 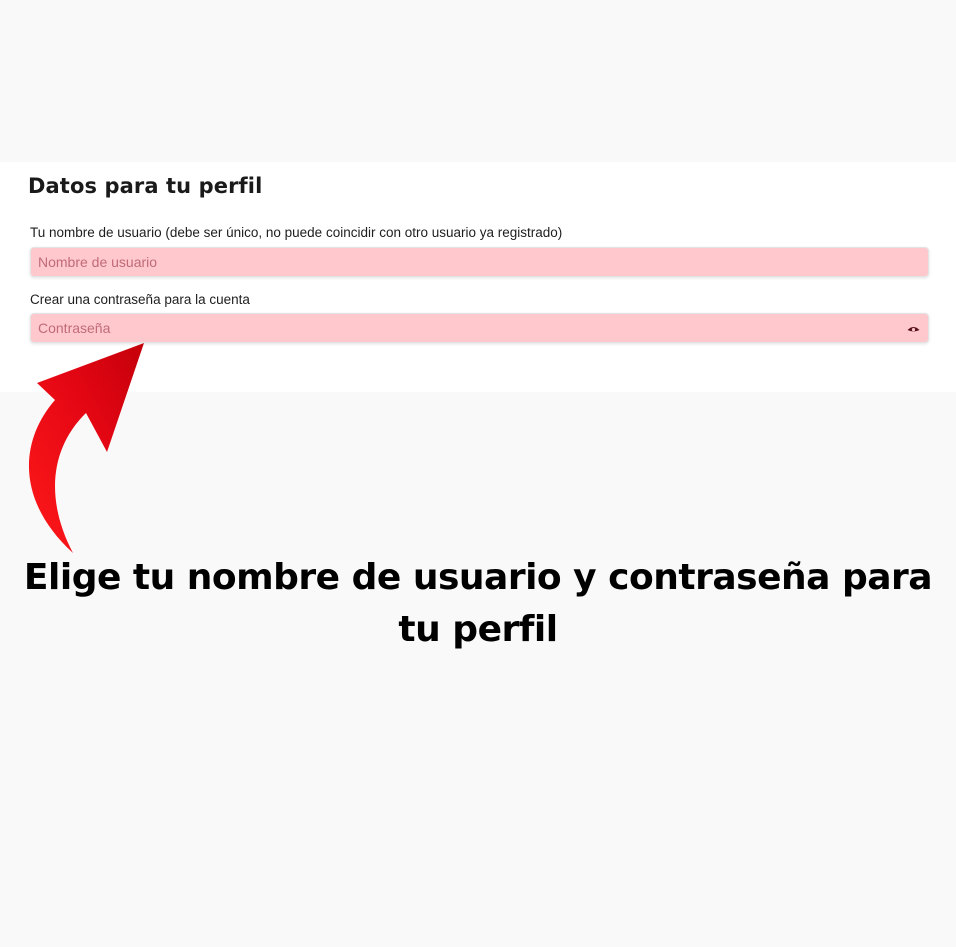 I want to click on username-input, so click(x=479, y=262).